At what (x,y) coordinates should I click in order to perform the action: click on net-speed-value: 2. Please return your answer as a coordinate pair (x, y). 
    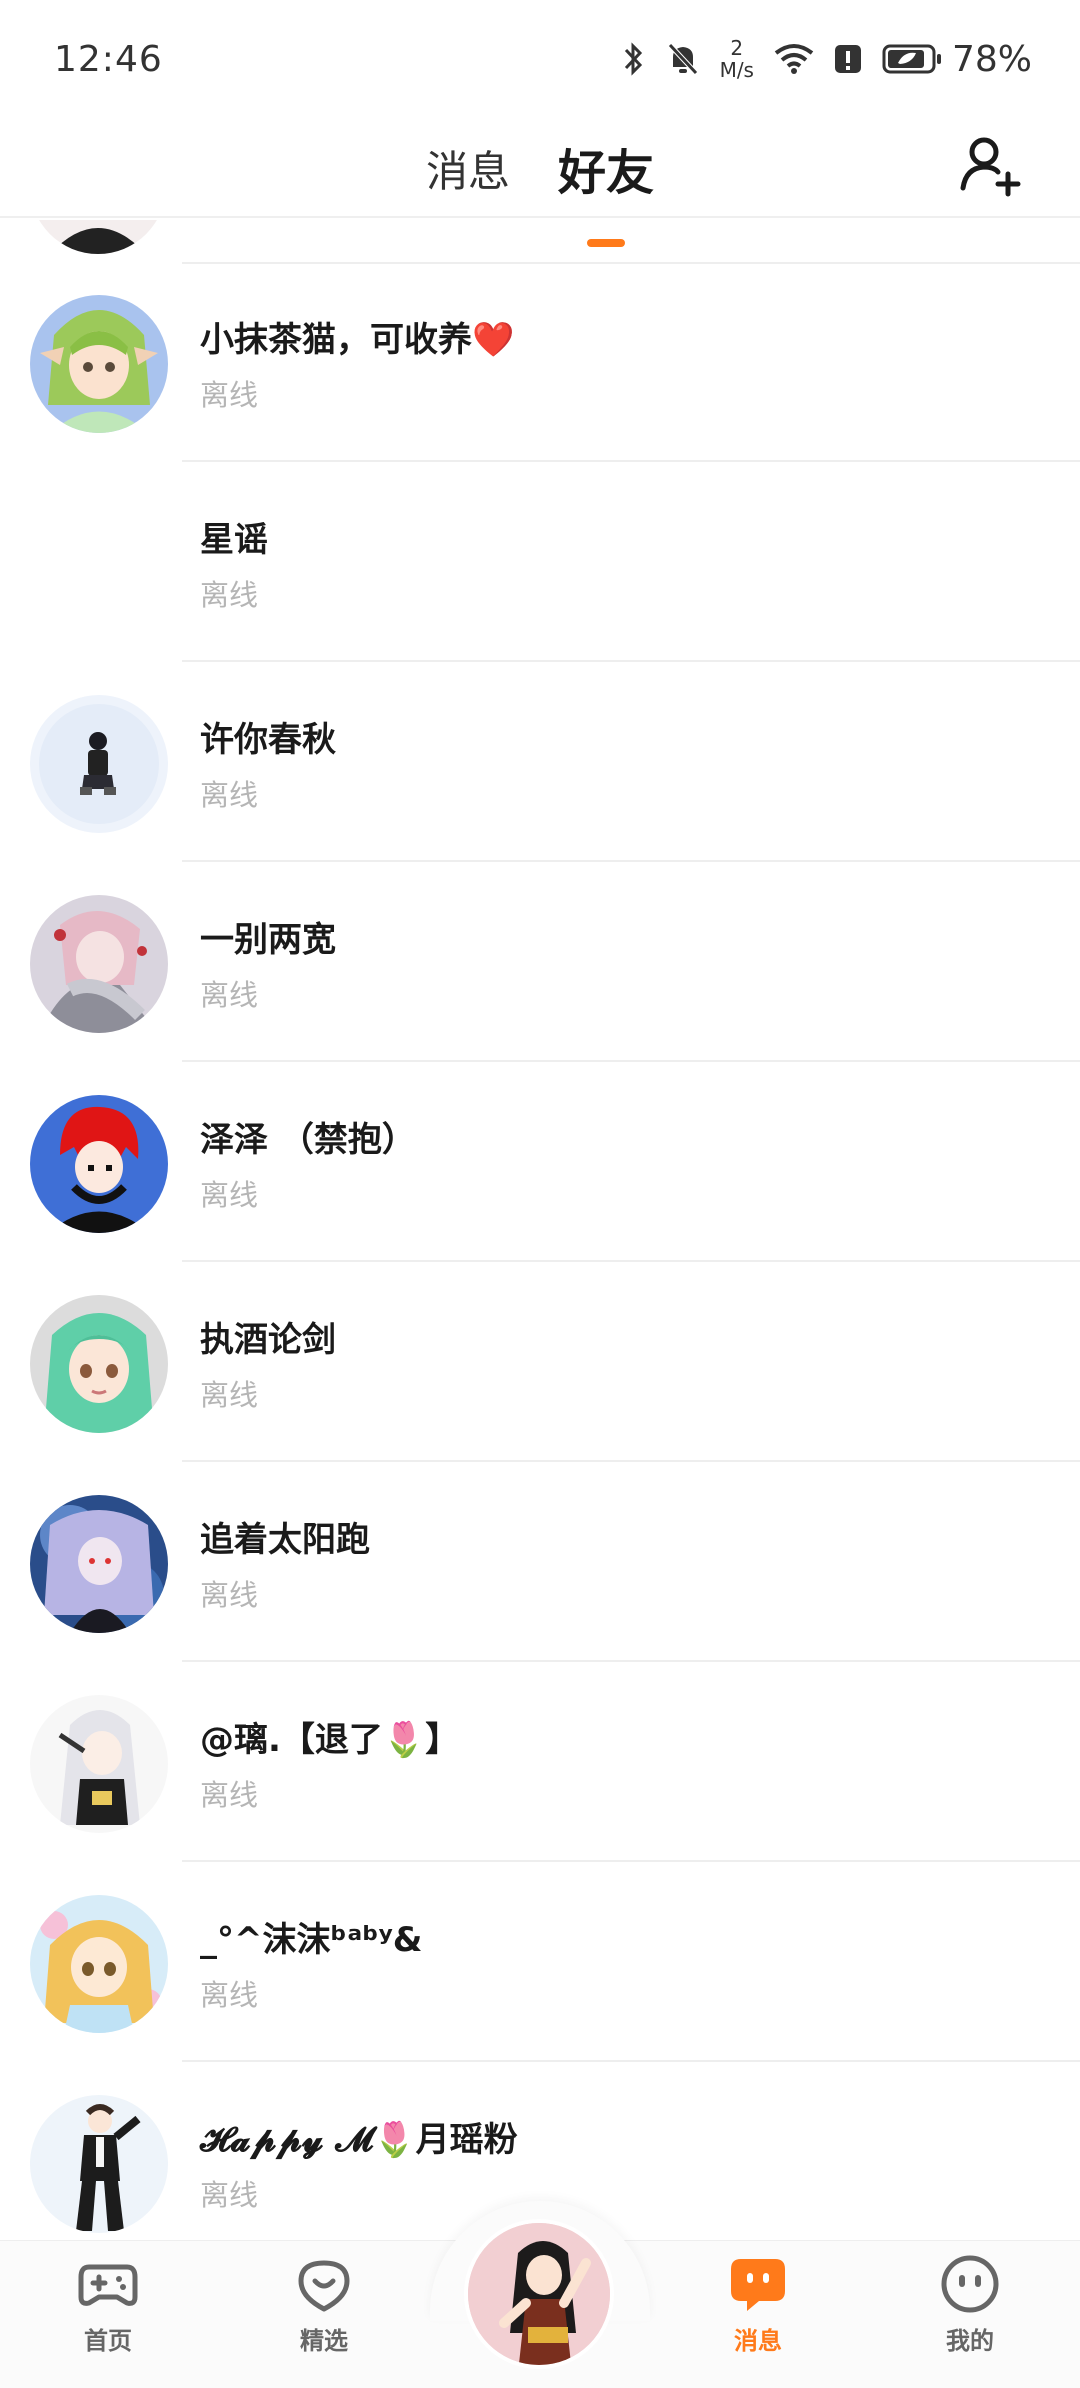
    Looking at the image, I should click on (737, 48).